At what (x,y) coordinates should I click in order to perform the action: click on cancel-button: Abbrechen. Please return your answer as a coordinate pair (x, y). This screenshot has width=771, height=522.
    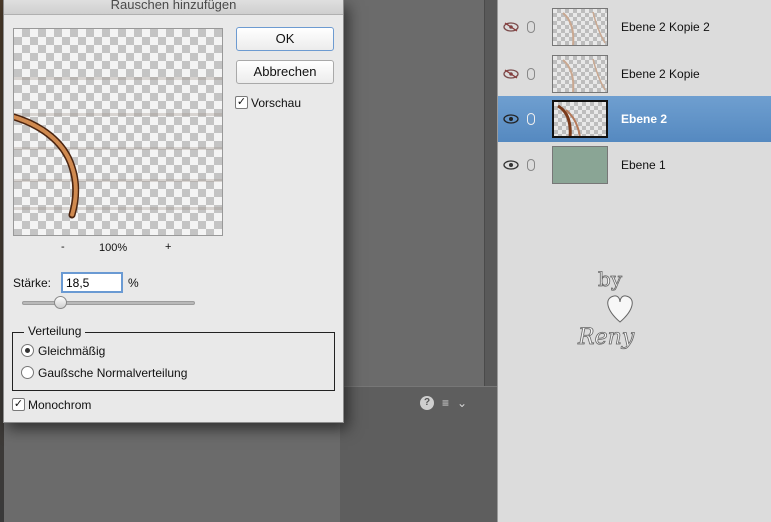
    Looking at the image, I should click on (285, 72).